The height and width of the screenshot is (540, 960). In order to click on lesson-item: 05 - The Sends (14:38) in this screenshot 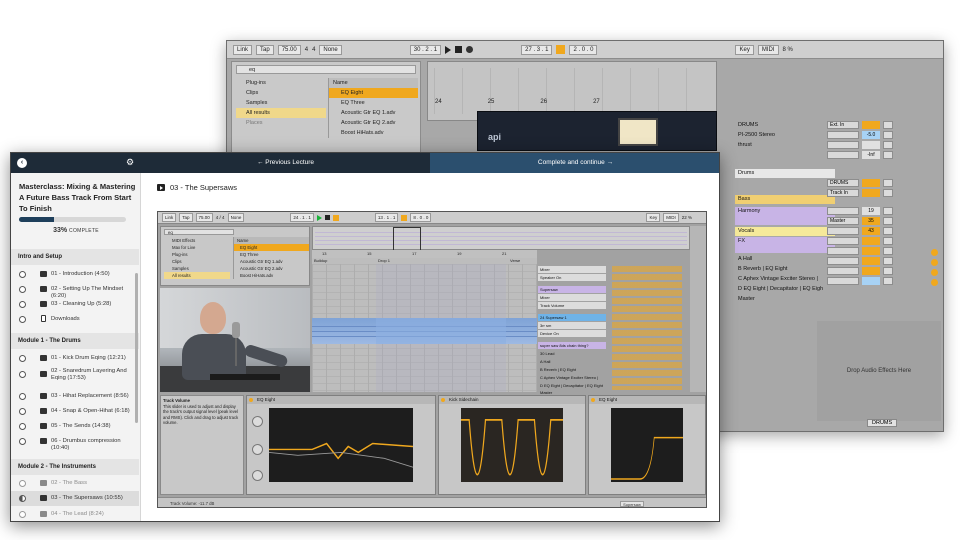, I will do `click(75, 426)`.